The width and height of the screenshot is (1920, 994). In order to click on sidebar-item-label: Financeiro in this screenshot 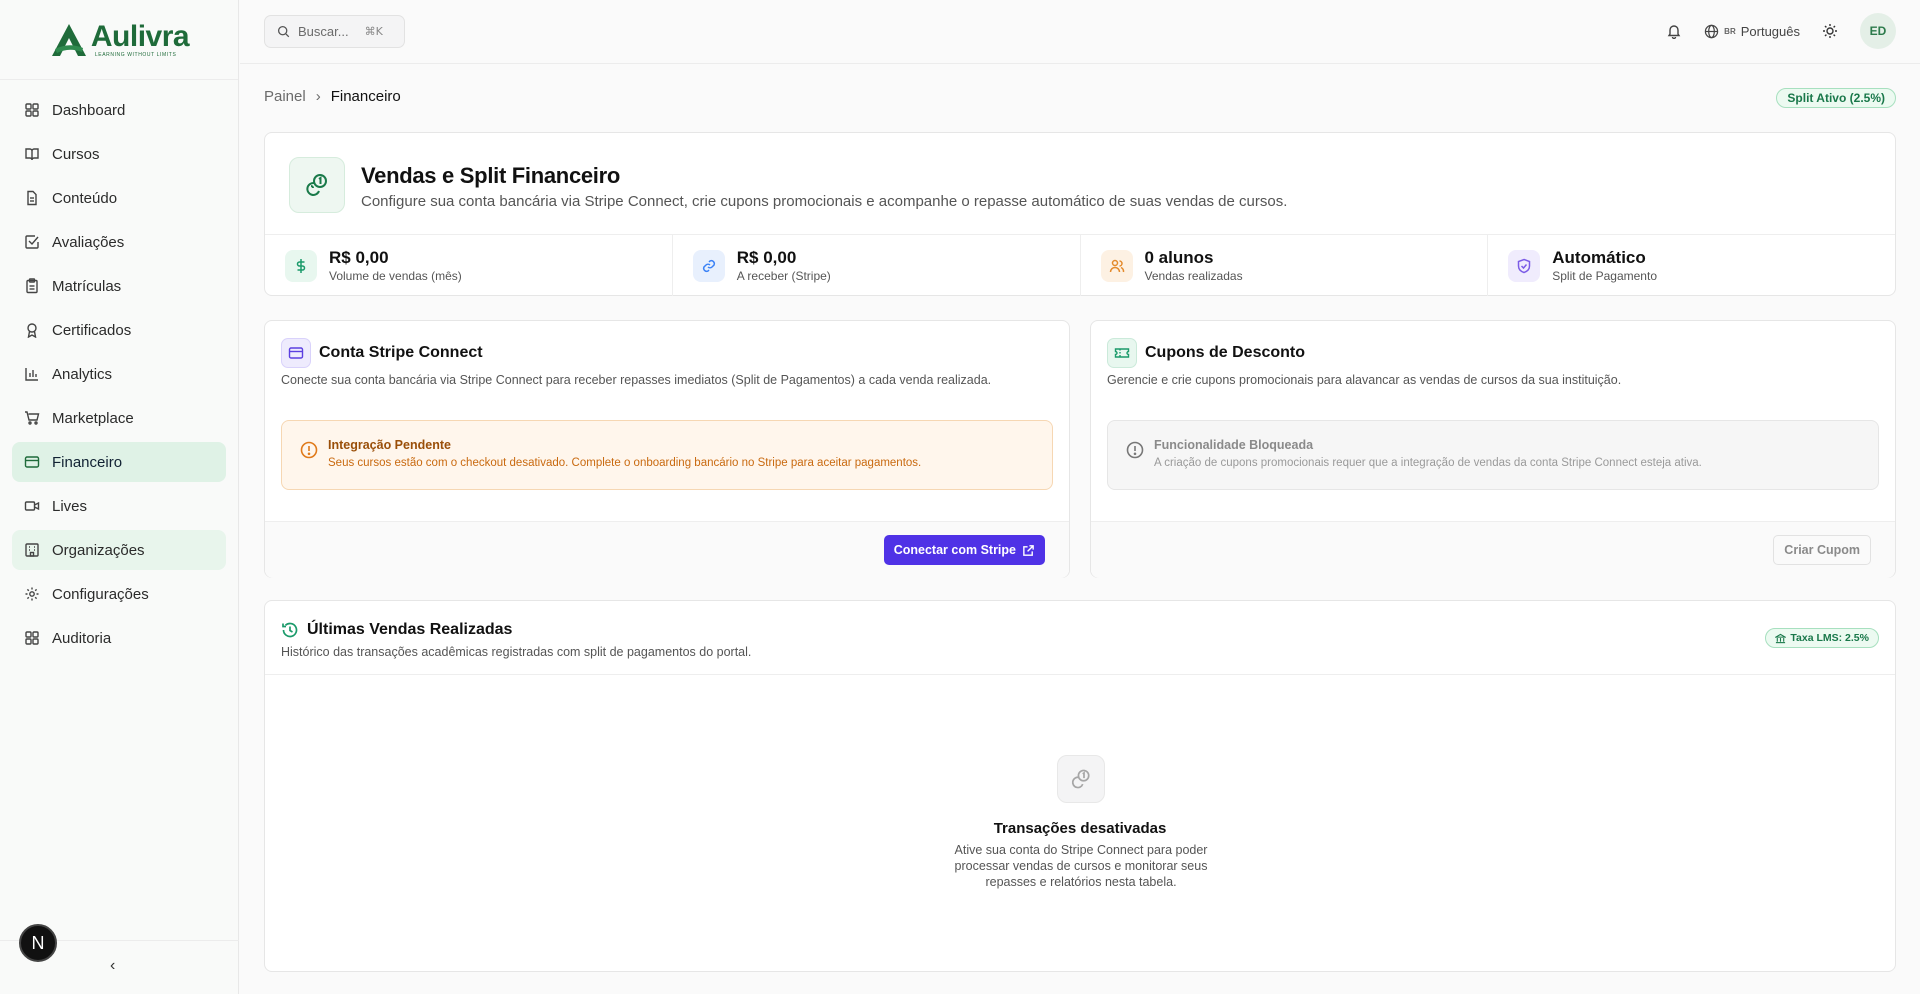, I will do `click(87, 462)`.